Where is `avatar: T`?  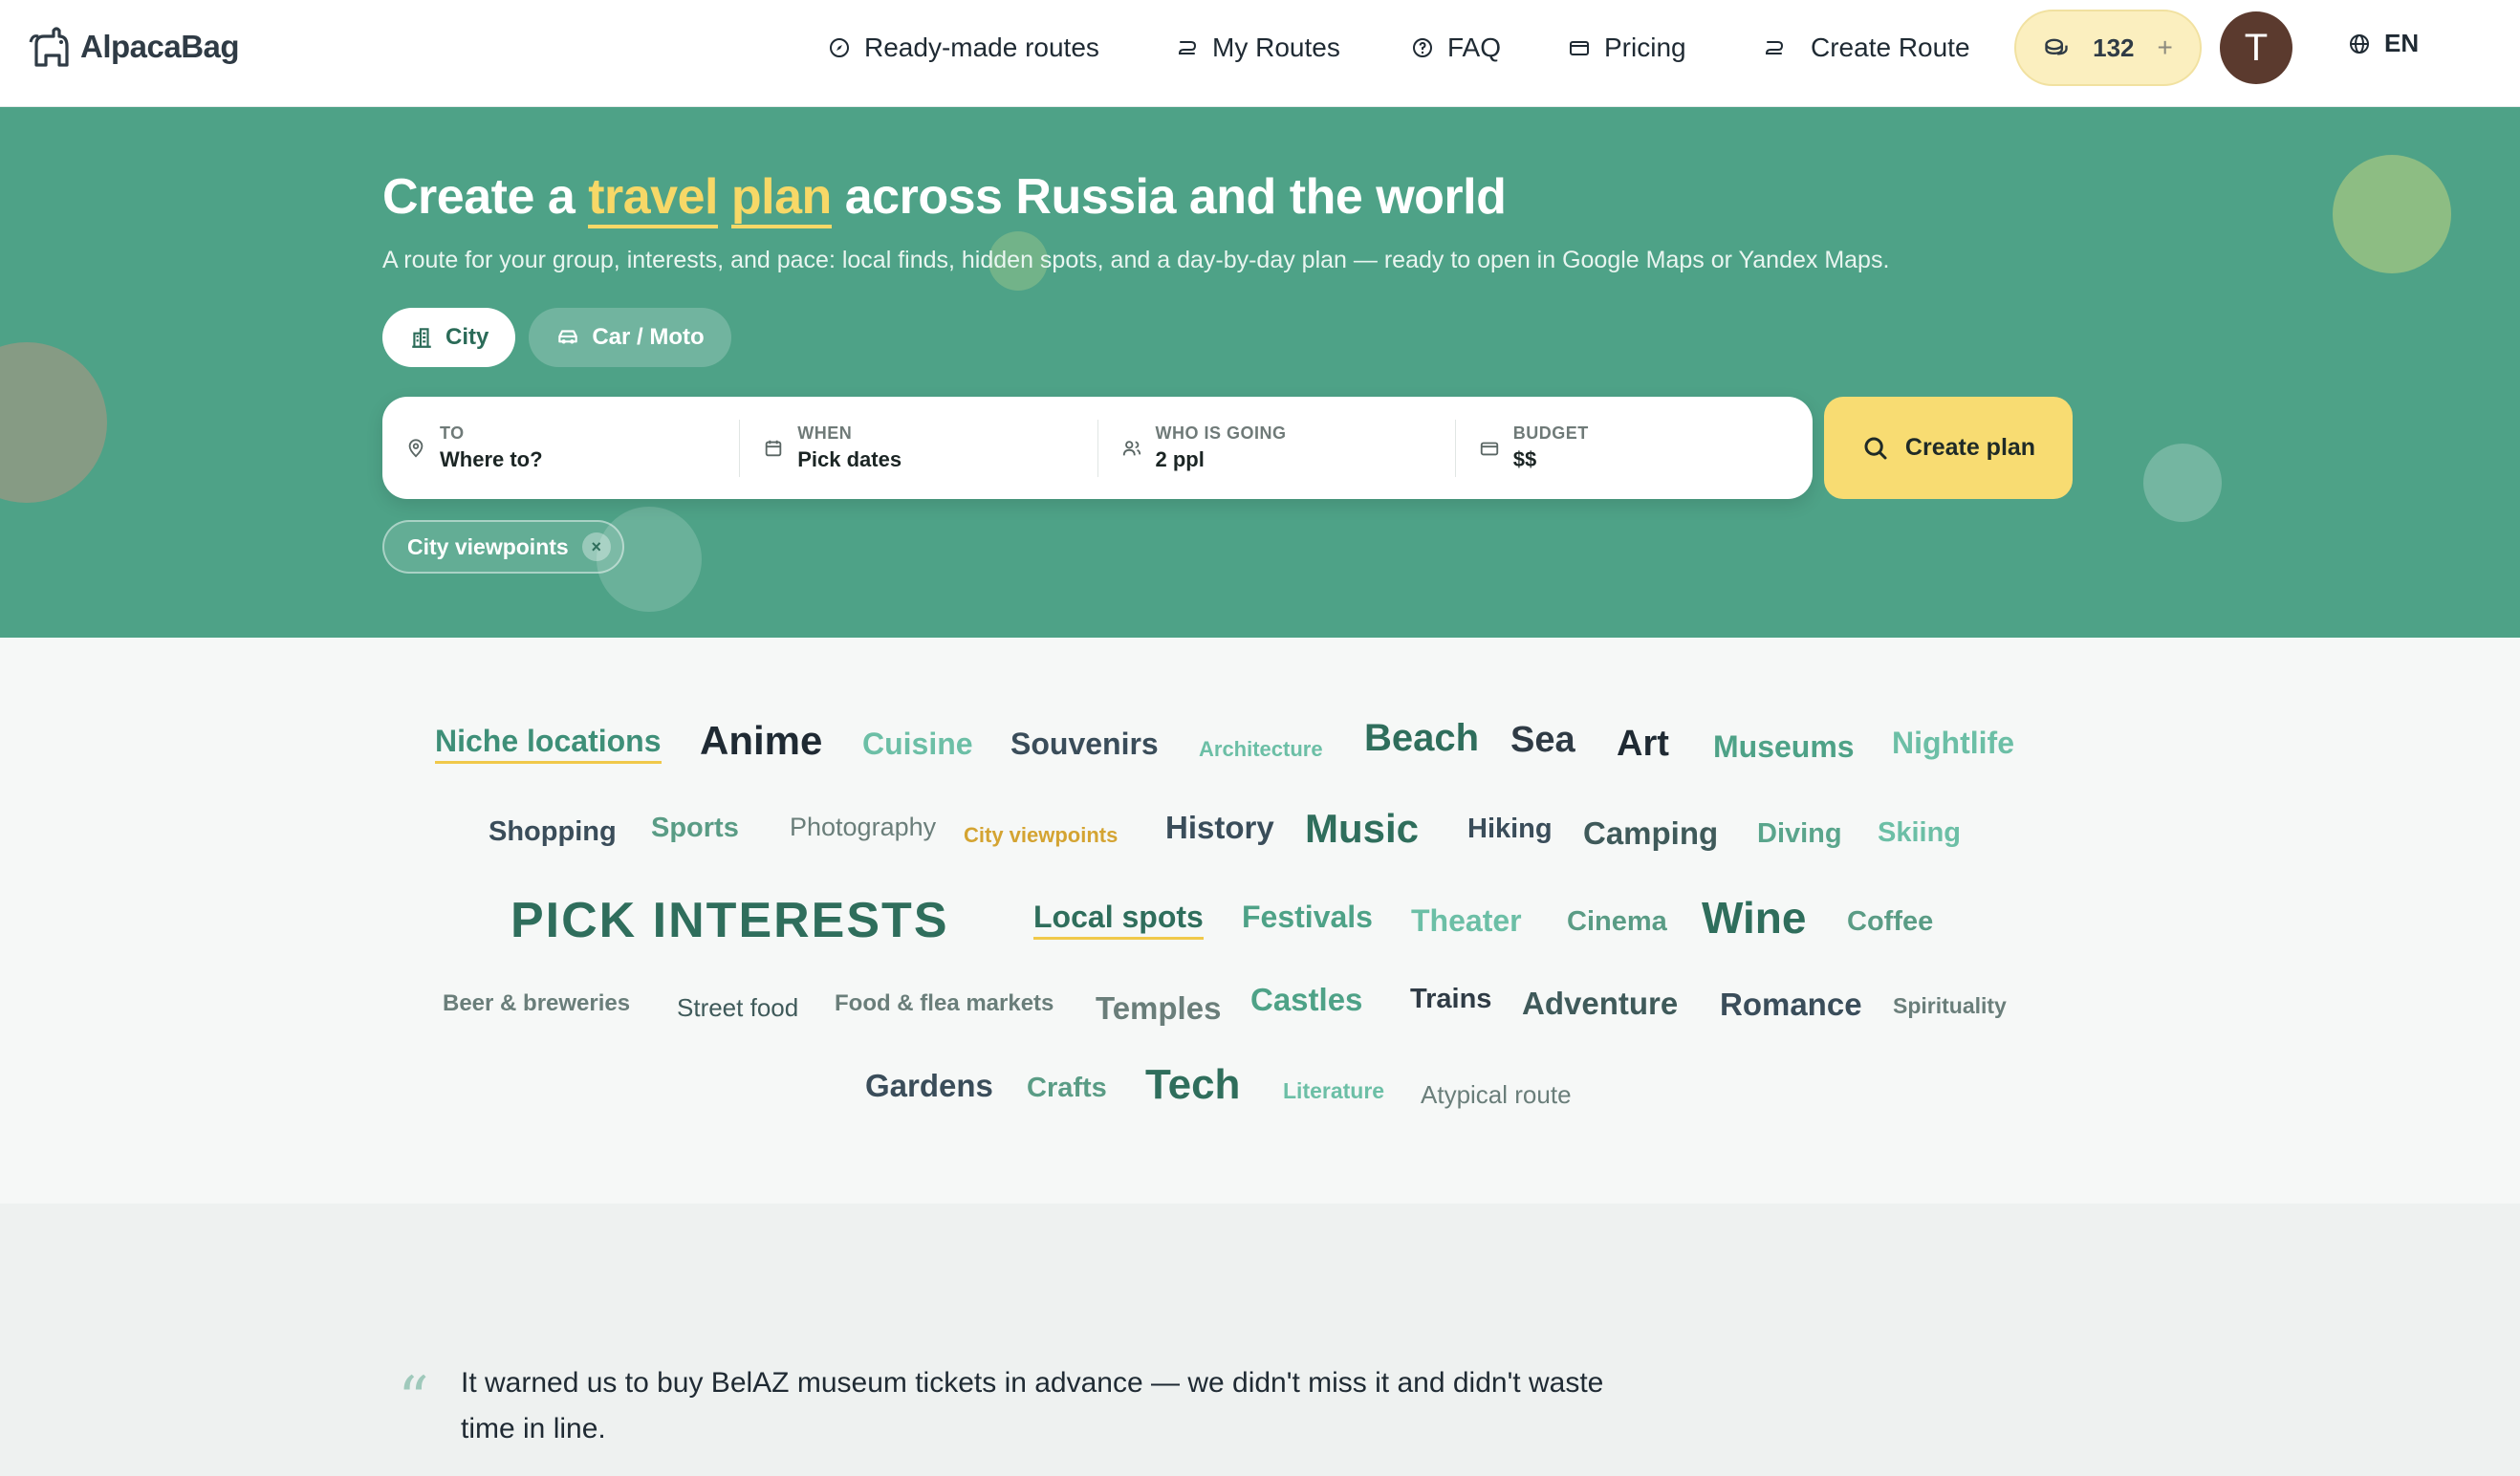
avatar: T is located at coordinates (2256, 47).